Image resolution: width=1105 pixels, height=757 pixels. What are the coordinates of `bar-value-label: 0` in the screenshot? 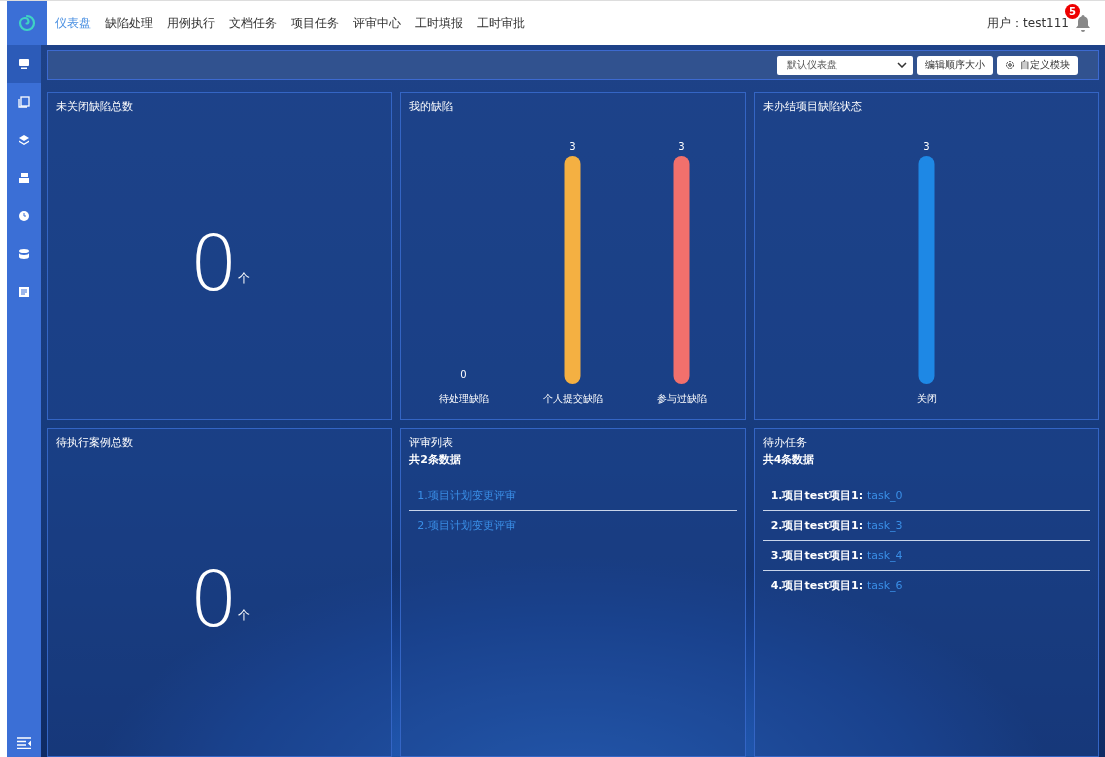 It's located at (463, 374).